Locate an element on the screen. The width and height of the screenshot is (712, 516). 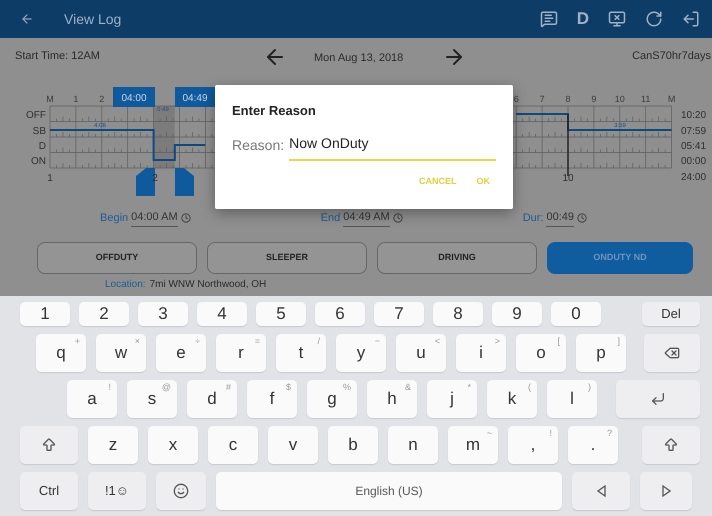
key: p ] is located at coordinates (601, 353).